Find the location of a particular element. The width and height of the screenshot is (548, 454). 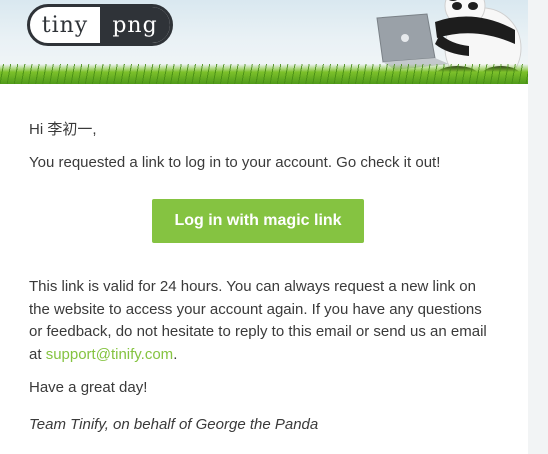

grass-strip is located at coordinates (264, 74).